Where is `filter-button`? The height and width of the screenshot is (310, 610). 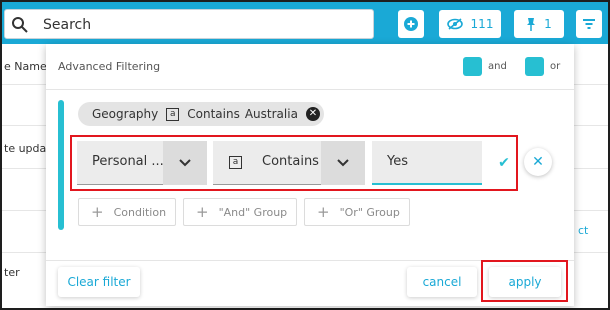
filter-button is located at coordinates (589, 24).